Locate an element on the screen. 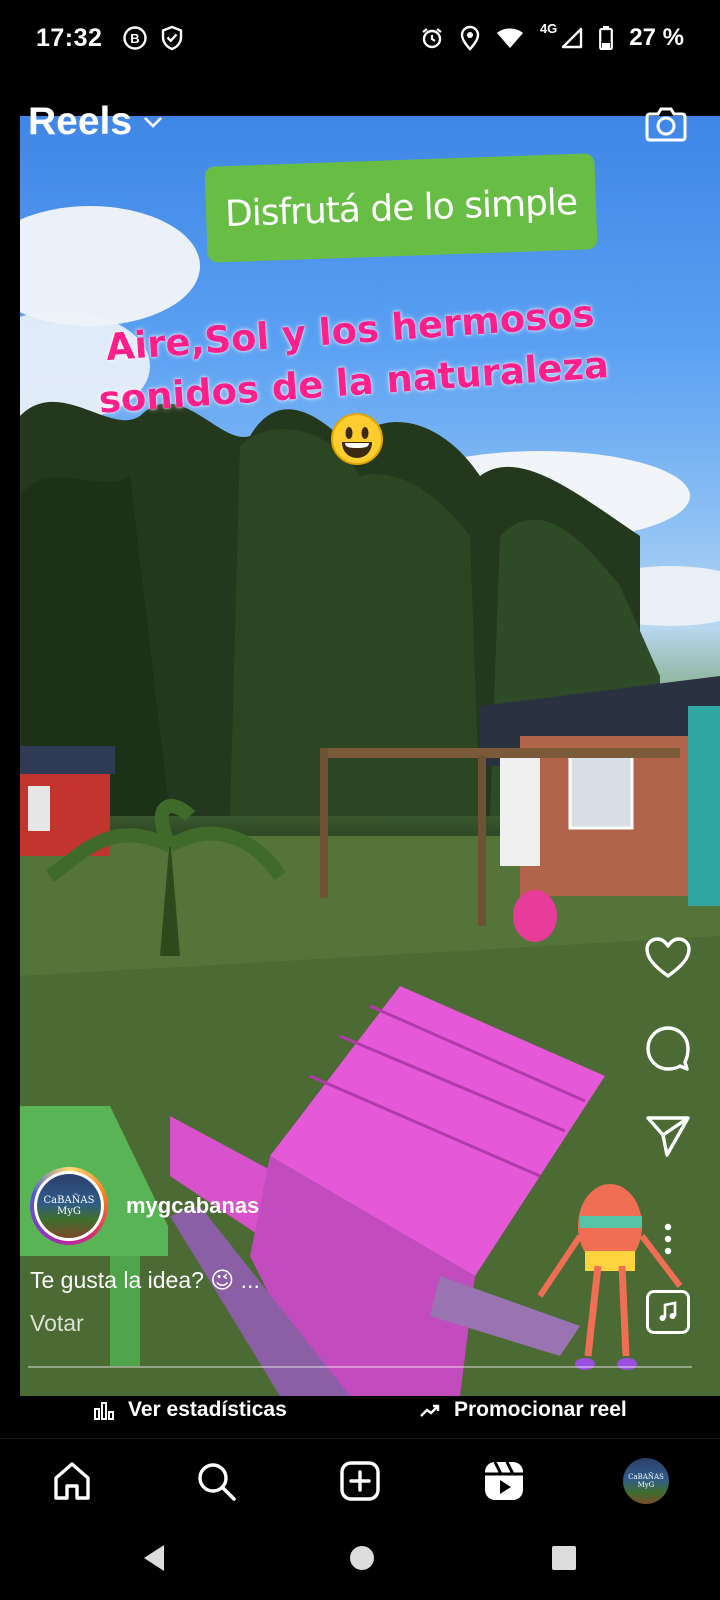 Image resolution: width=720 pixels, height=1600 pixels. avatar: CaBAÑAS MyG is located at coordinates (69, 1206).